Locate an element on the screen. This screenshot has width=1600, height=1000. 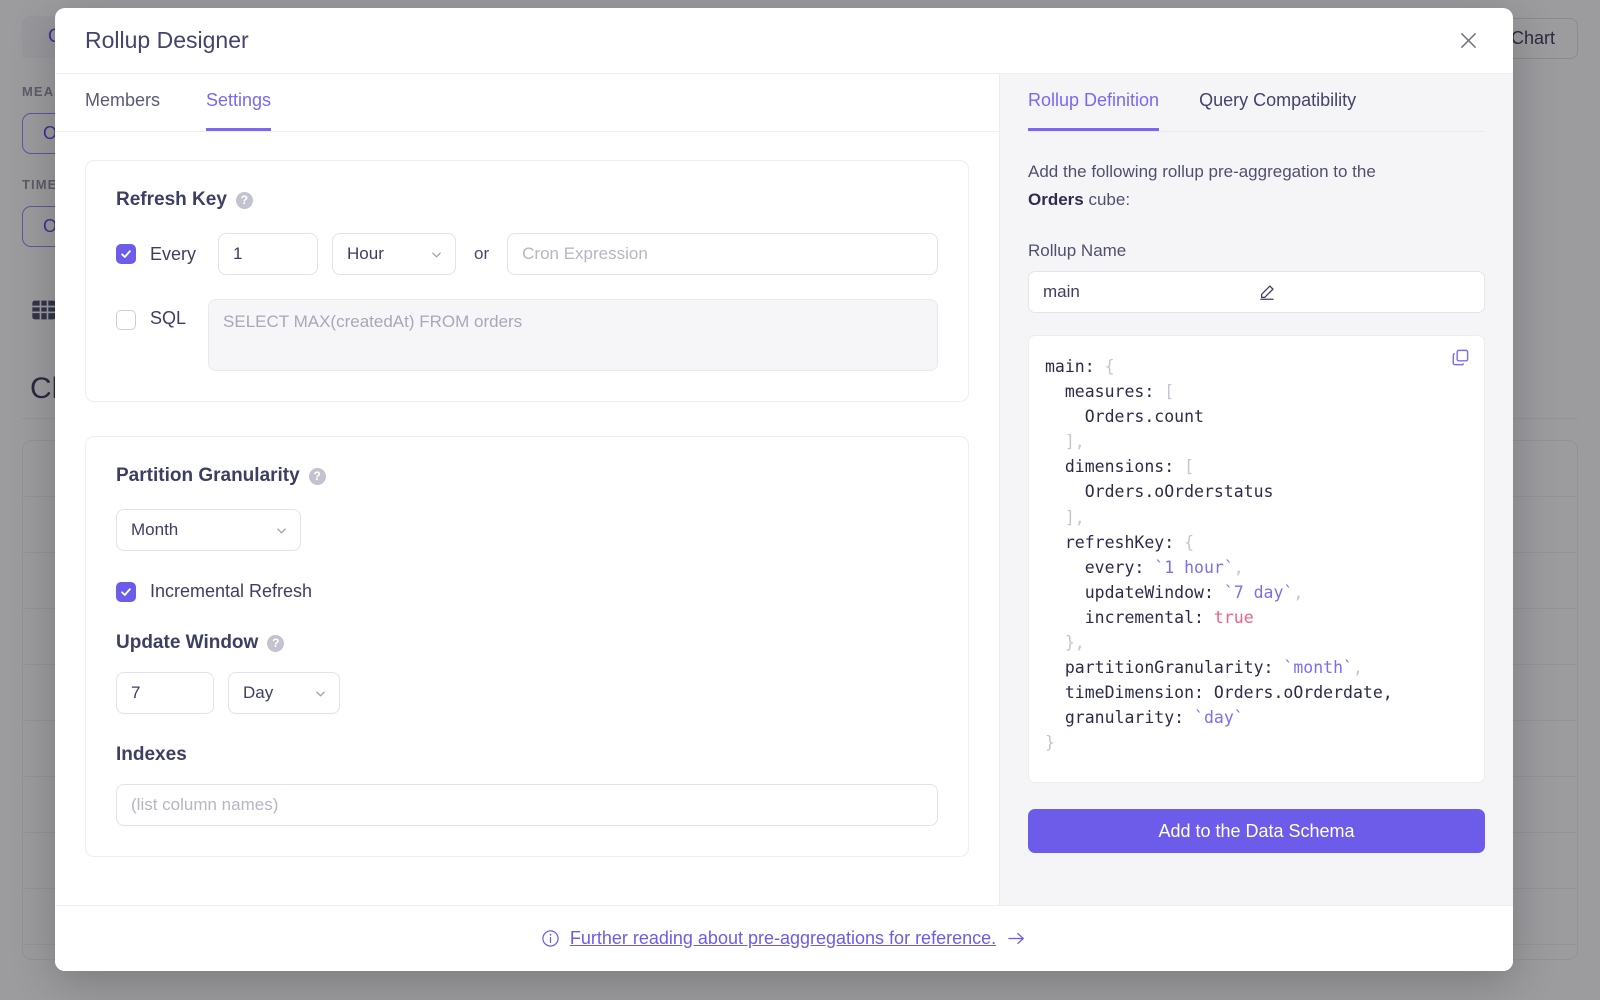
tab-members: Members is located at coordinates (122, 102).